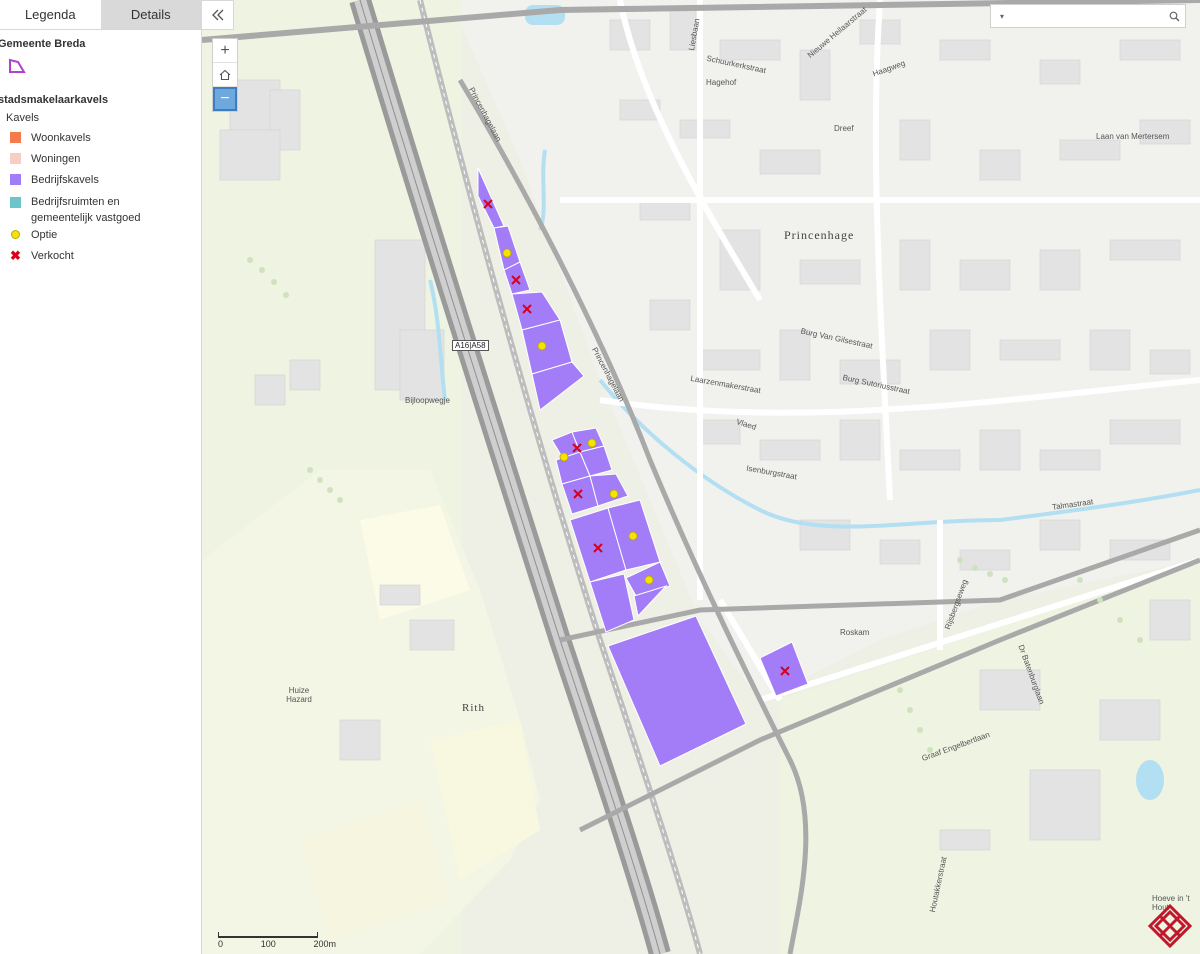 This screenshot has height=954, width=1200. What do you see at coordinates (225, 51) in the screenshot?
I see `zoom-in-button: +` at bounding box center [225, 51].